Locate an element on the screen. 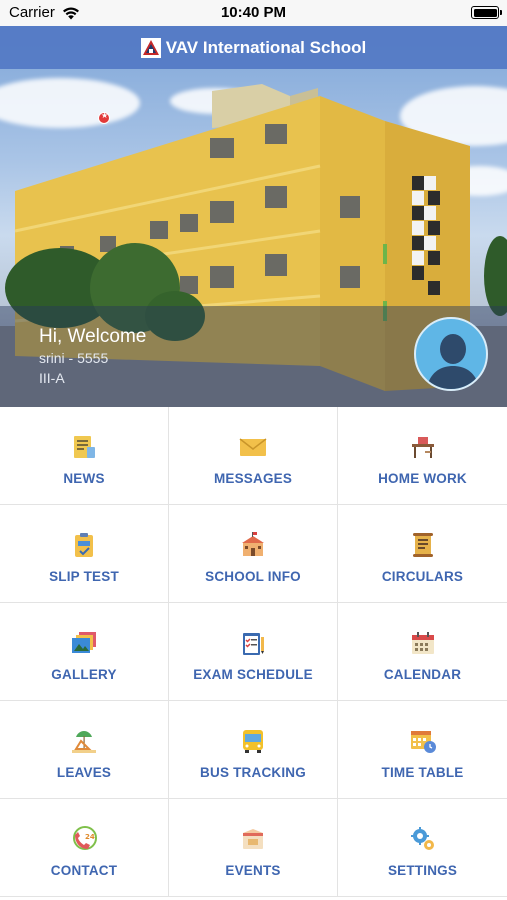 This screenshot has width=507, height=900. beach-chair-icon is located at coordinates (84, 742).